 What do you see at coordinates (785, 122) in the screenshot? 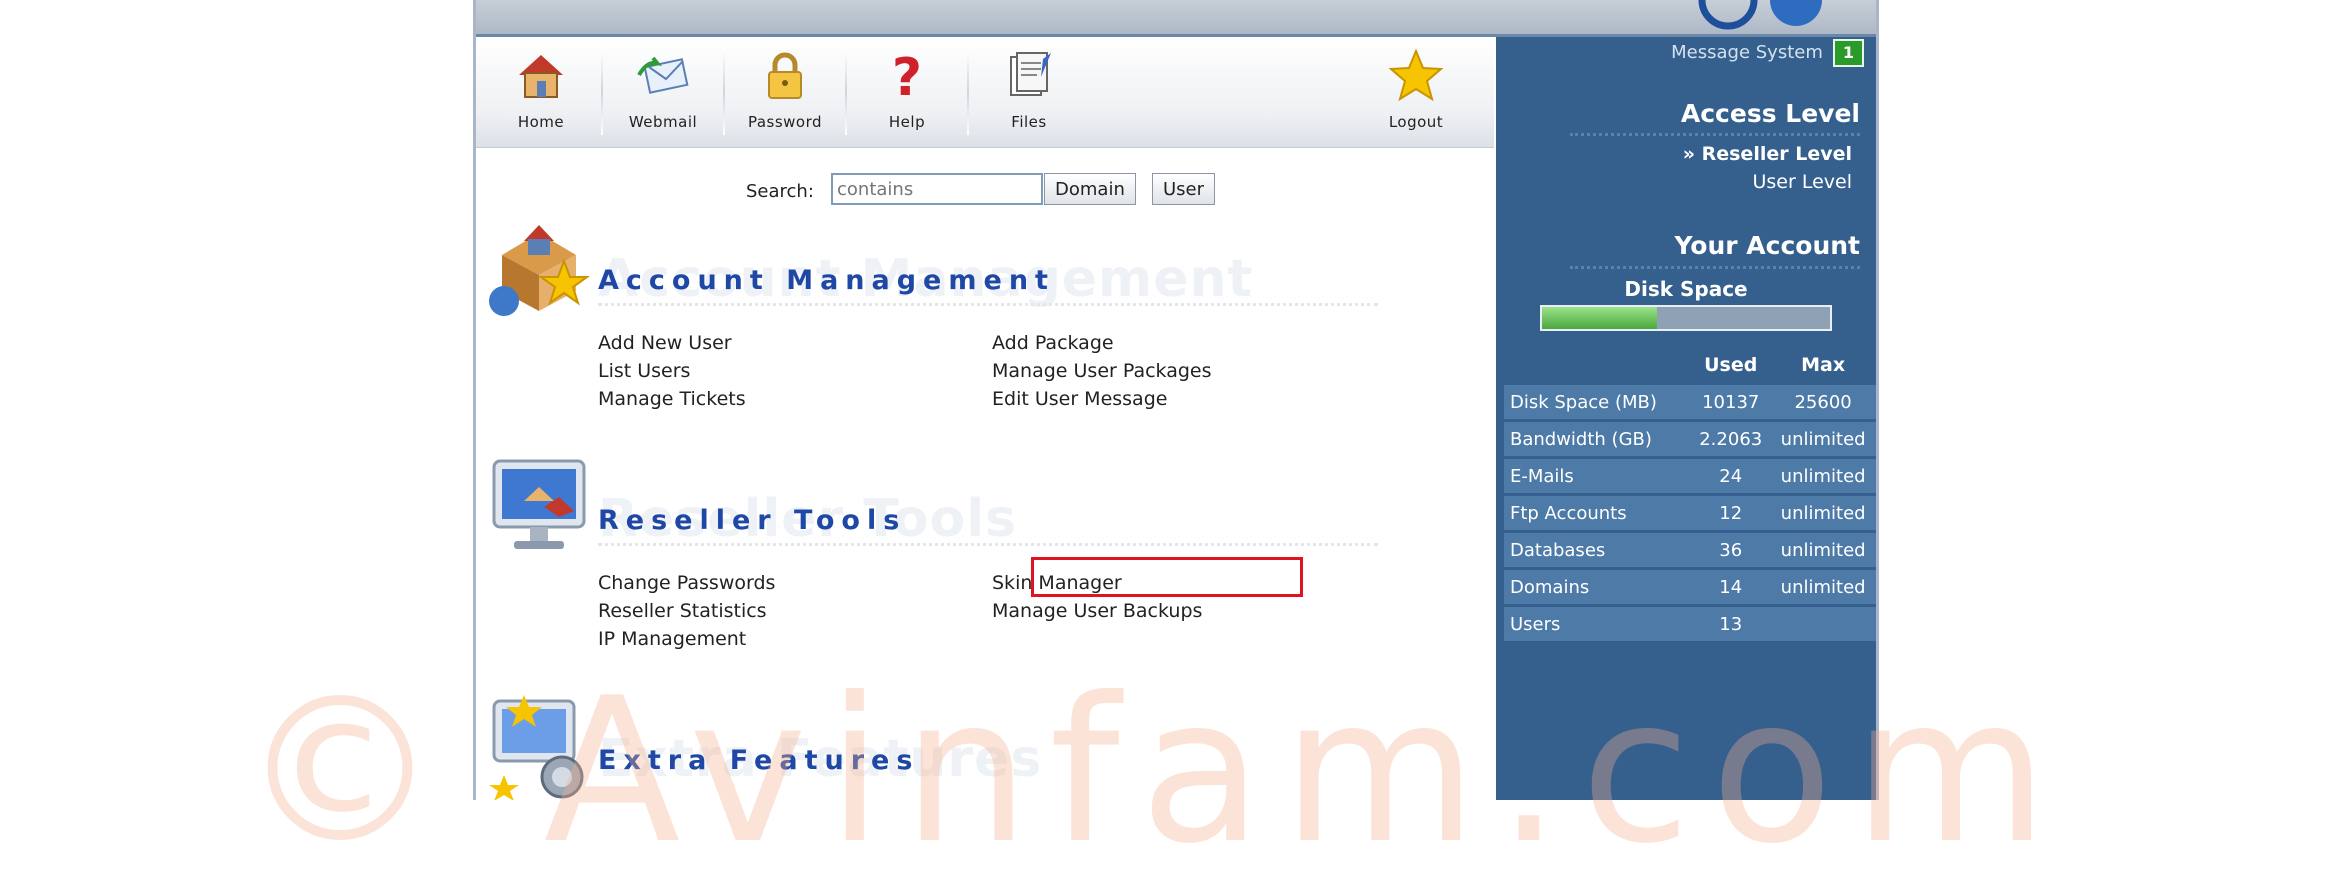
I see `toolbar-label: Password` at bounding box center [785, 122].